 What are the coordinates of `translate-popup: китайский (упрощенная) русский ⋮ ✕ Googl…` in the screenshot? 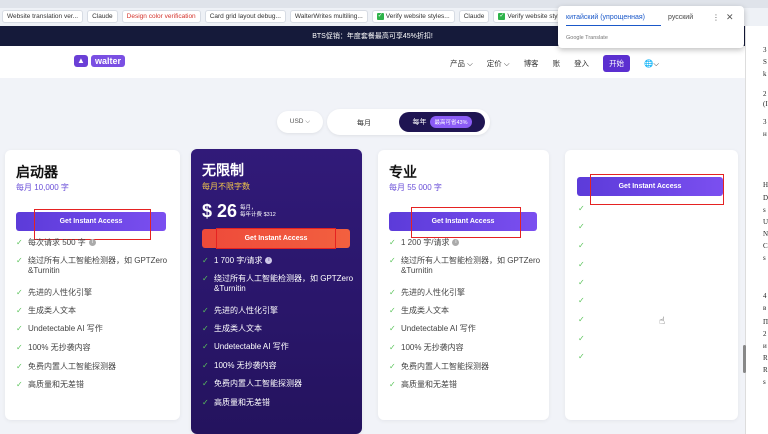 It's located at (651, 27).